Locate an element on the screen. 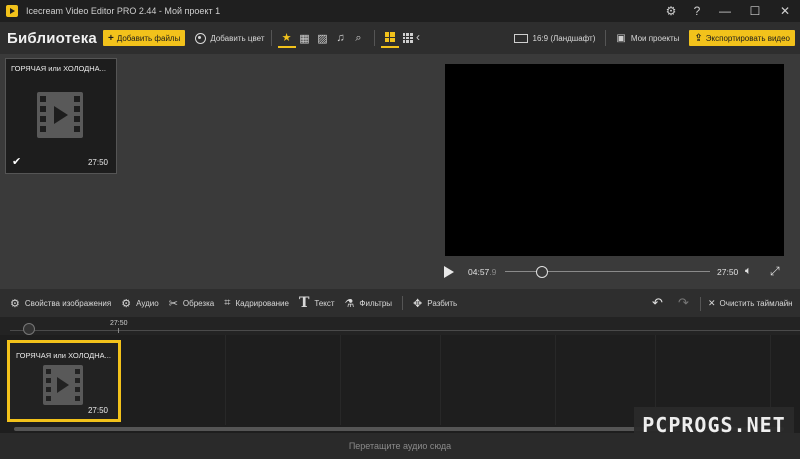  trim-button: ✂ Обрезка is located at coordinates (192, 303).